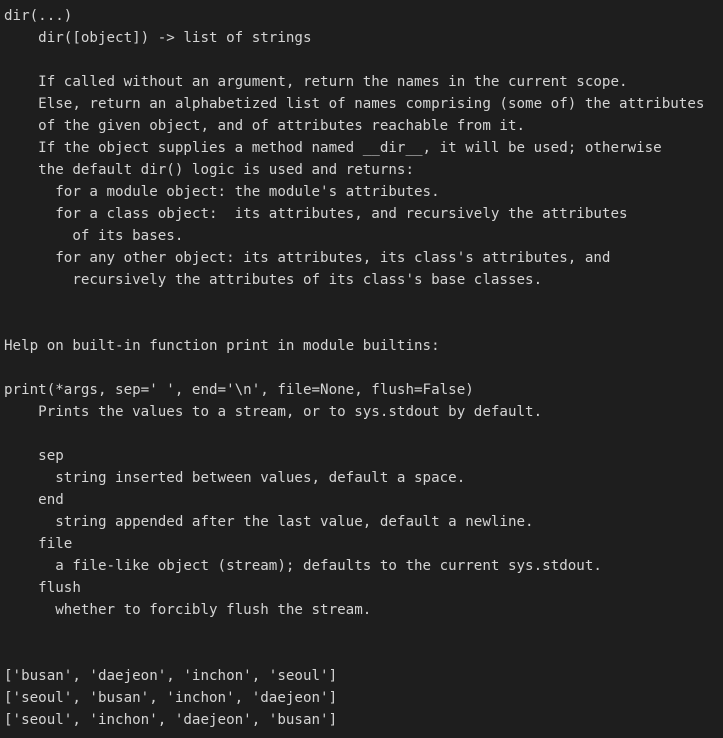 The image size is (723, 738). I want to click on param-desc-flush: whether to forcibly flush the stream., so click(188, 610).